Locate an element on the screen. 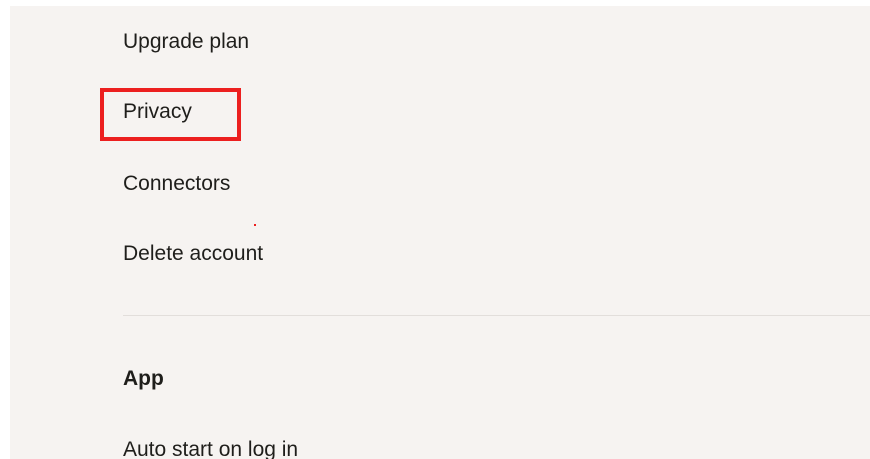 The width and height of the screenshot is (870, 459). delete-account-item: Delete account is located at coordinates (193, 254).